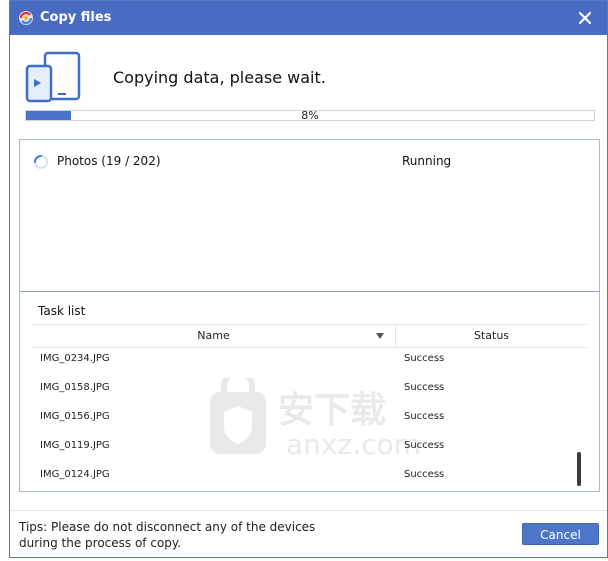  I want to click on column-header-name: Name, so click(214, 336).